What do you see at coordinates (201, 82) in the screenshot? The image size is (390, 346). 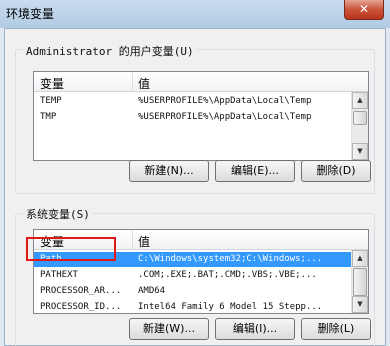 I see `list-header: 变量 值` at bounding box center [201, 82].